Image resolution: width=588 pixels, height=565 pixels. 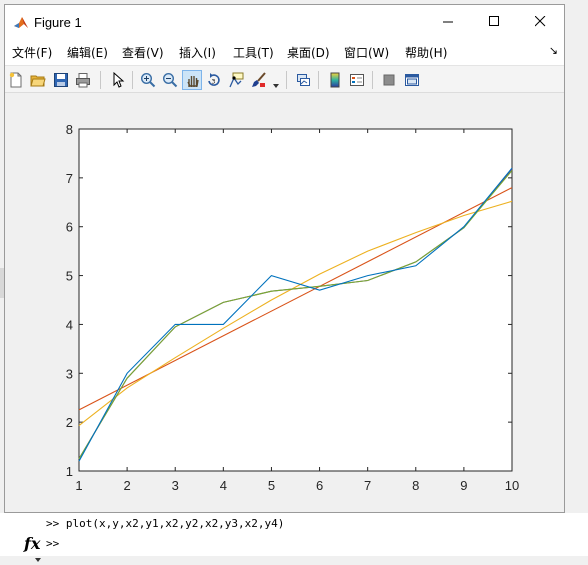 I want to click on save-icon, so click(x=61, y=80).